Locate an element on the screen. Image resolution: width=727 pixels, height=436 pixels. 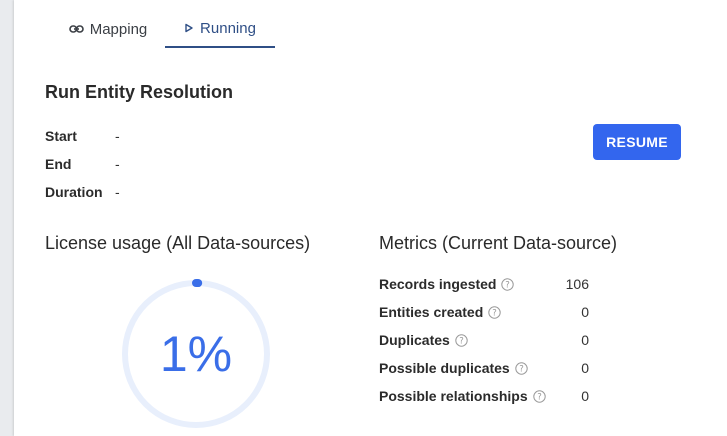
metric-row-possible-relationships: Possible relationships ? 0 is located at coordinates (484, 396).